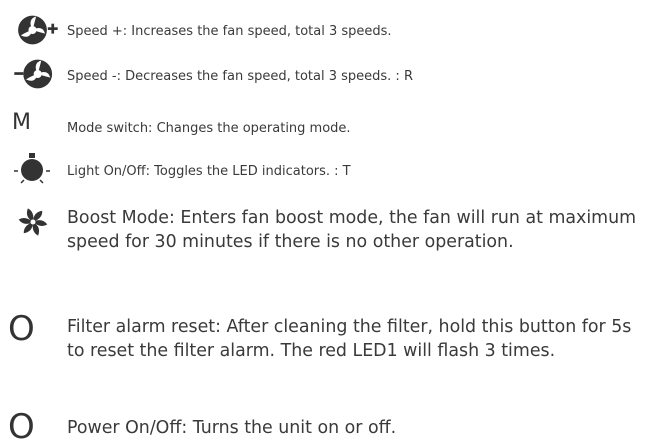 The image size is (659, 447). I want to click on mode-letter-icon: M, so click(21, 122).